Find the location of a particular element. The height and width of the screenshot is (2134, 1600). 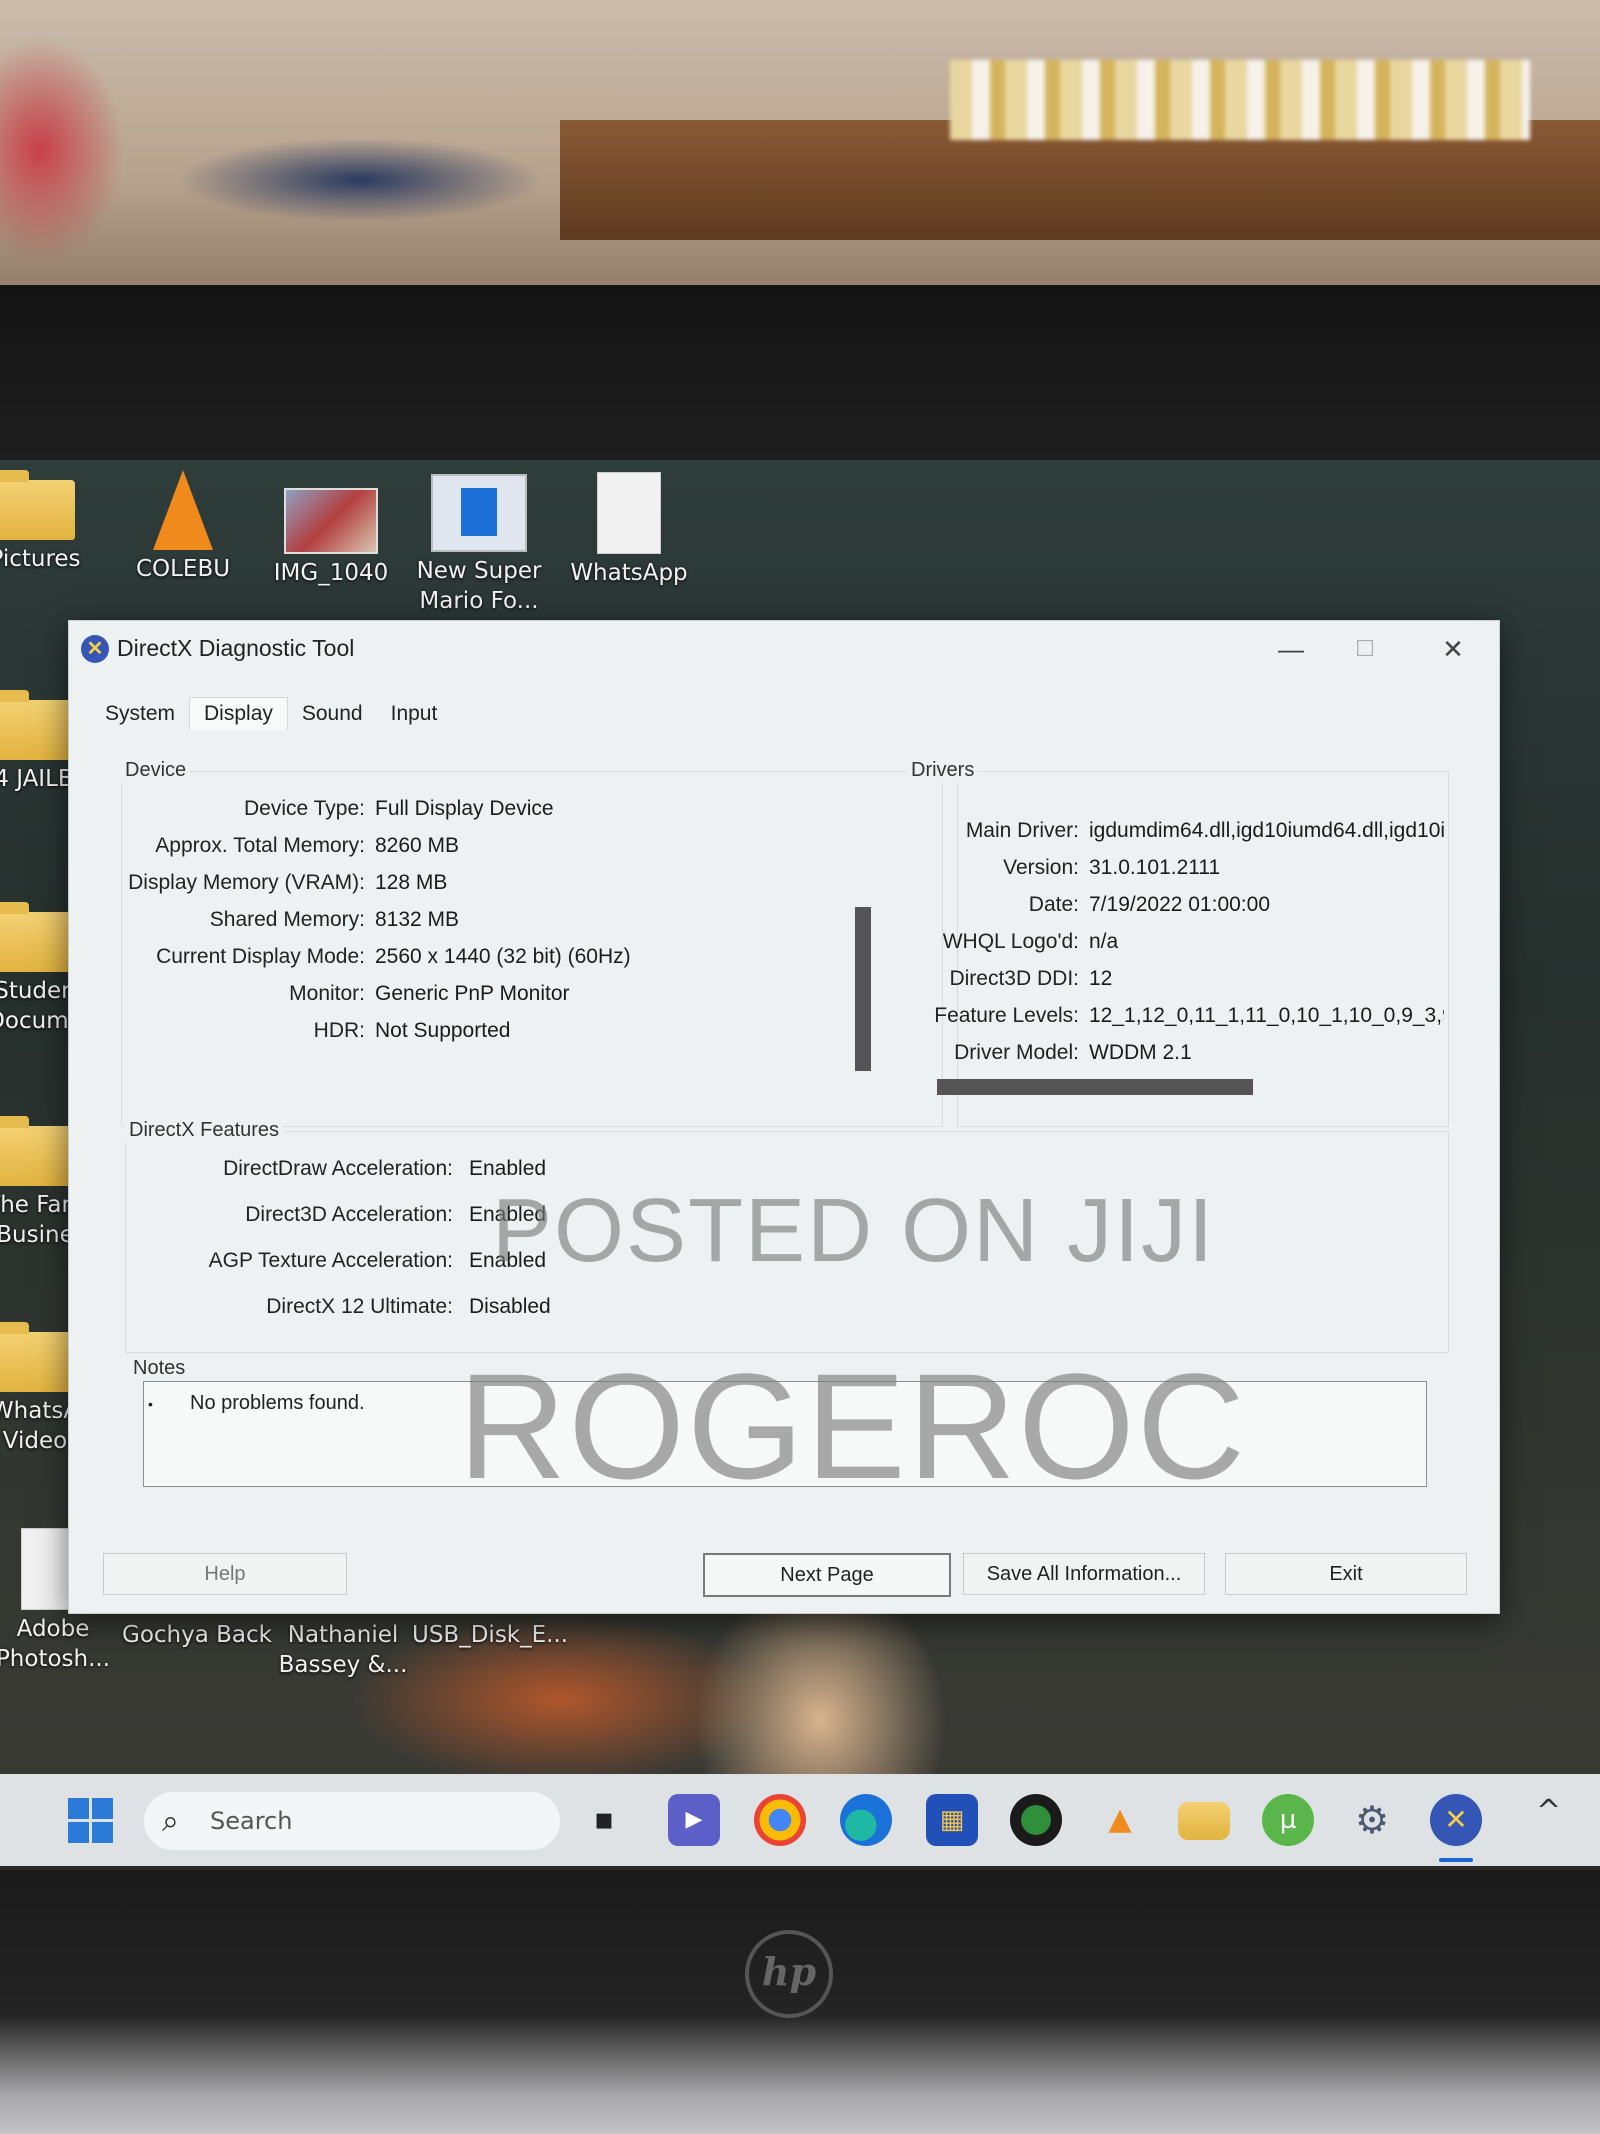

driver-row: Date: 7/19/2022 01:00:00 is located at coordinates (1176, 905).